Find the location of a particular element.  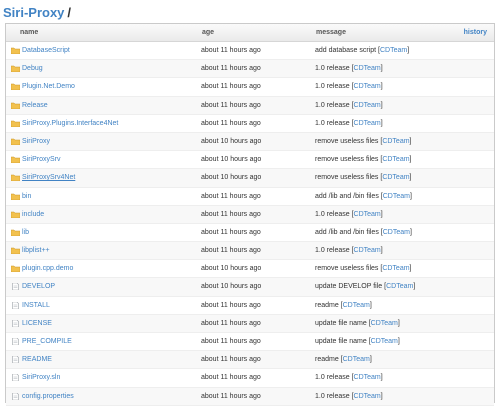

folder-link: SiriProxySrv is located at coordinates (41, 160).